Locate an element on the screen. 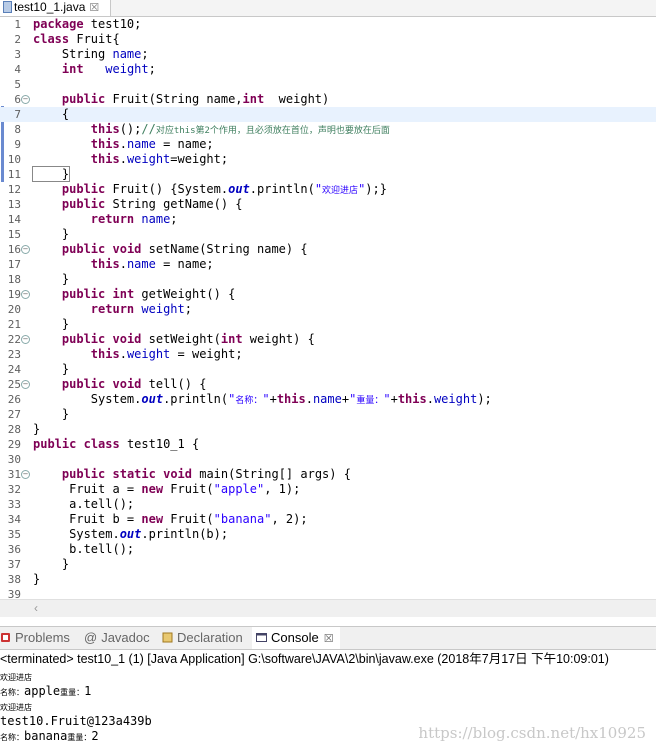  code-line: 22− public void setWeight(int weight) { is located at coordinates (328, 339).